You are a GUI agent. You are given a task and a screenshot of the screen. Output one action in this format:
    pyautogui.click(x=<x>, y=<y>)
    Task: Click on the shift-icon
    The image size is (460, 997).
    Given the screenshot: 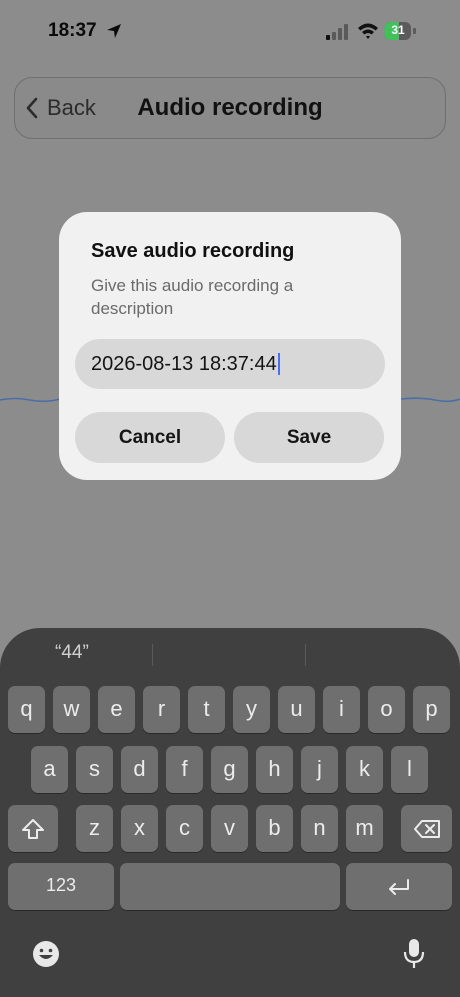 What is the action you would take?
    pyautogui.click(x=33, y=828)
    